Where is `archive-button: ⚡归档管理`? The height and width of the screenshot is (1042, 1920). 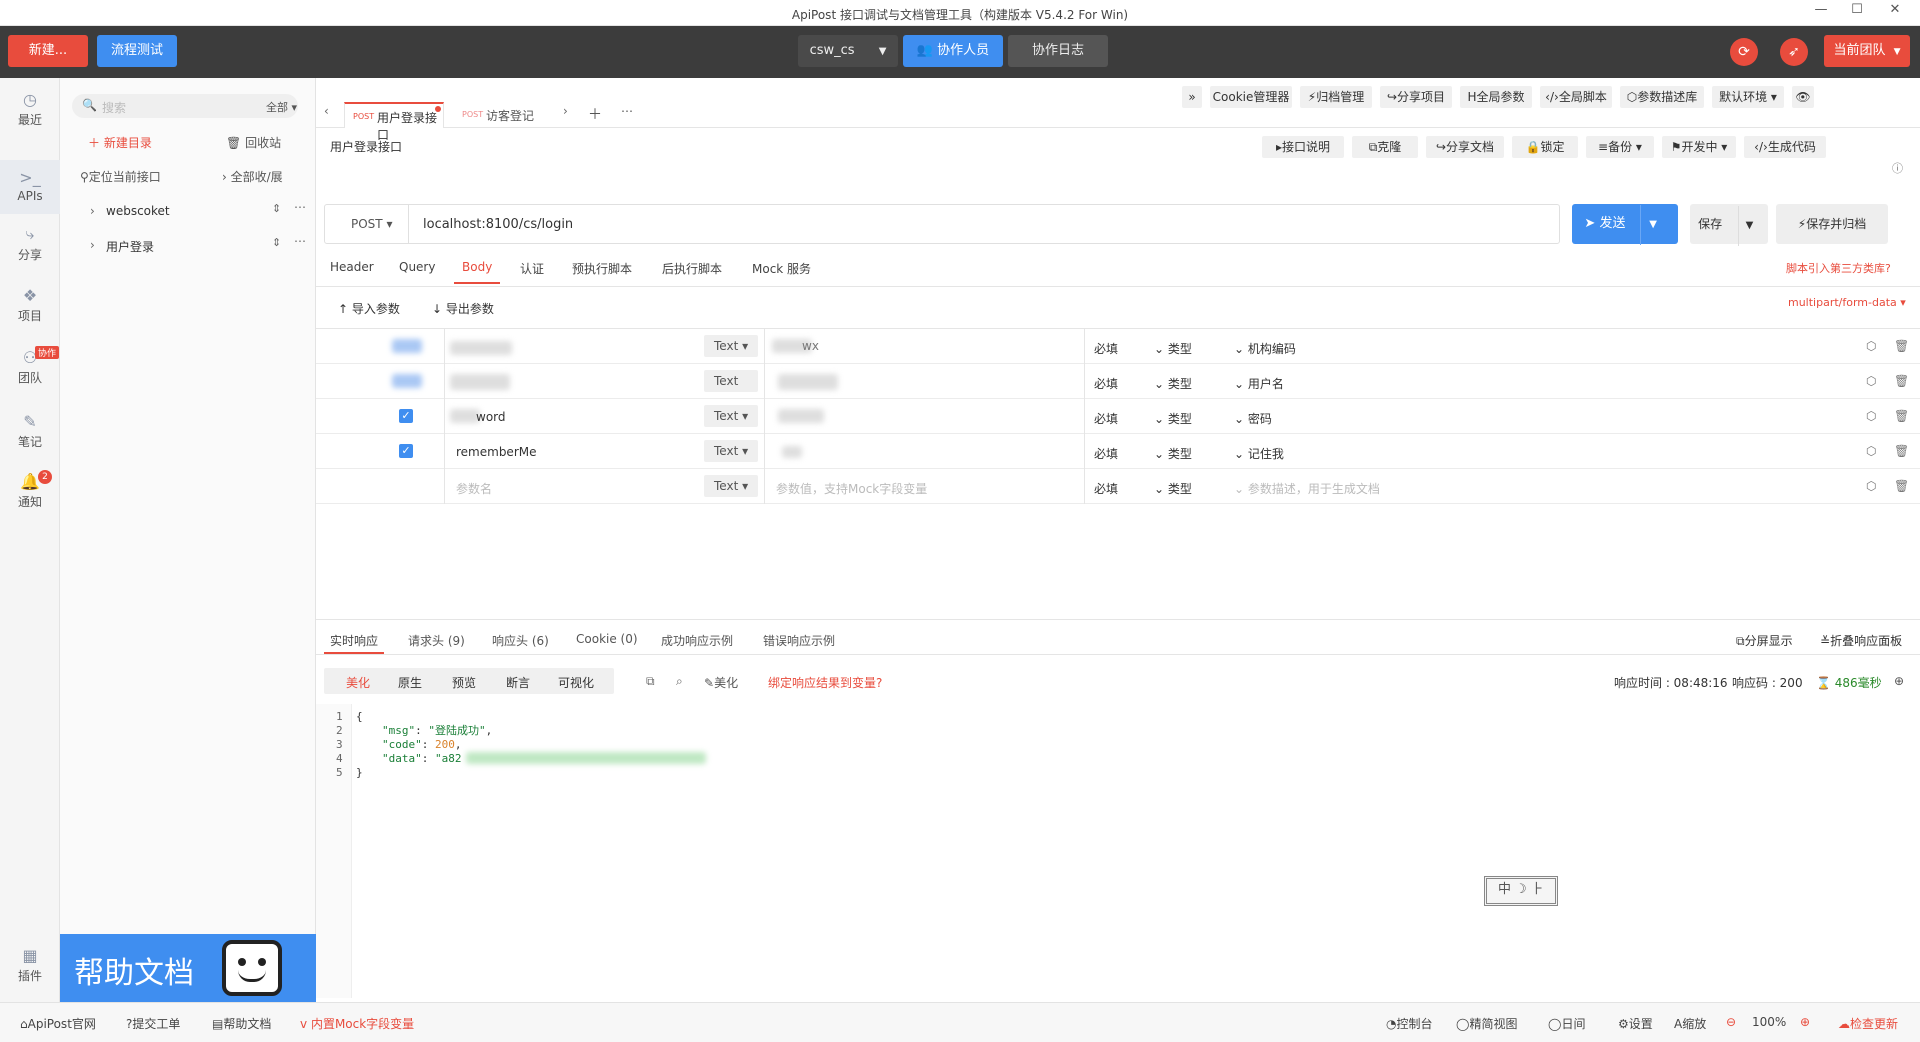 archive-button: ⚡归档管理 is located at coordinates (1336, 97).